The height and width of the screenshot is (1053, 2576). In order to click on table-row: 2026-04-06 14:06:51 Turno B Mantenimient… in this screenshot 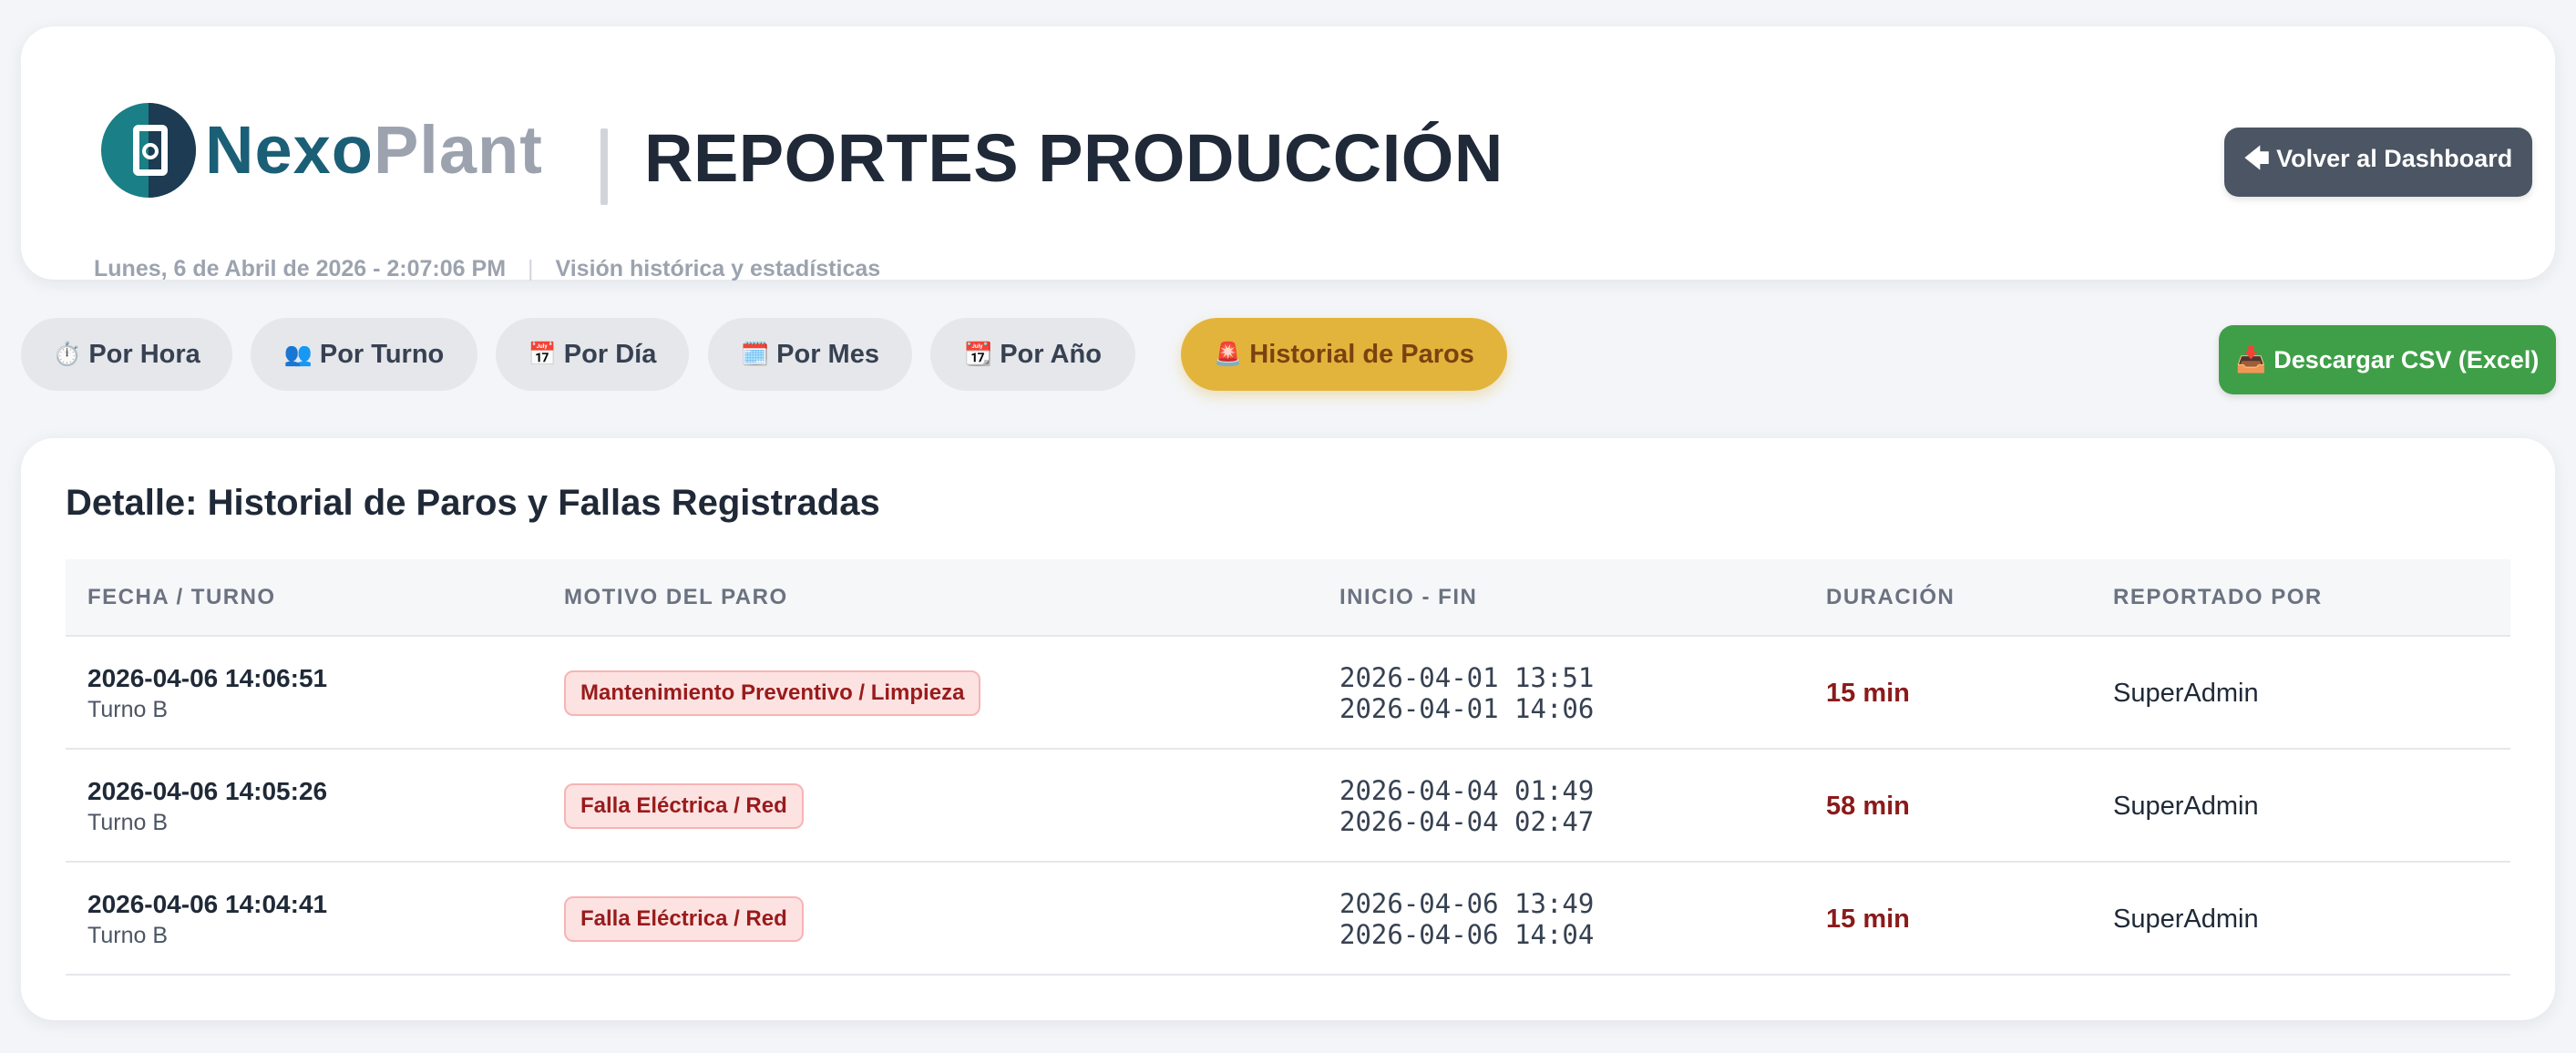, I will do `click(1288, 693)`.